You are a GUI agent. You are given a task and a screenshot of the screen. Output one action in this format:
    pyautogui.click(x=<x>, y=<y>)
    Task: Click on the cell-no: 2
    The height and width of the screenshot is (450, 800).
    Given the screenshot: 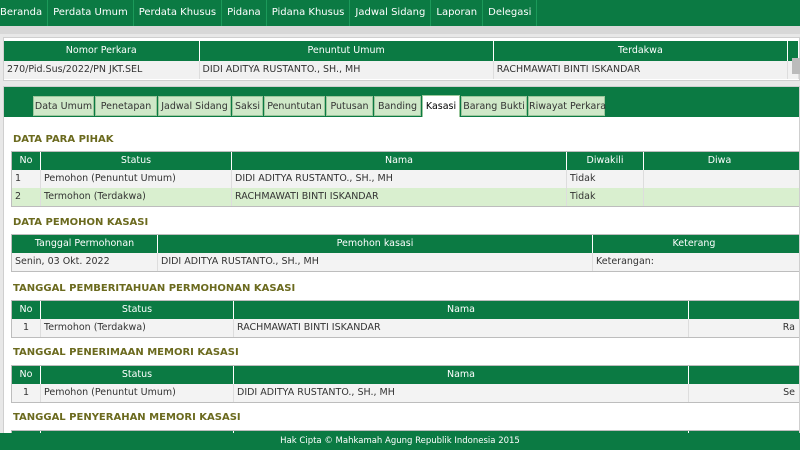 What is the action you would take?
    pyautogui.click(x=26, y=197)
    